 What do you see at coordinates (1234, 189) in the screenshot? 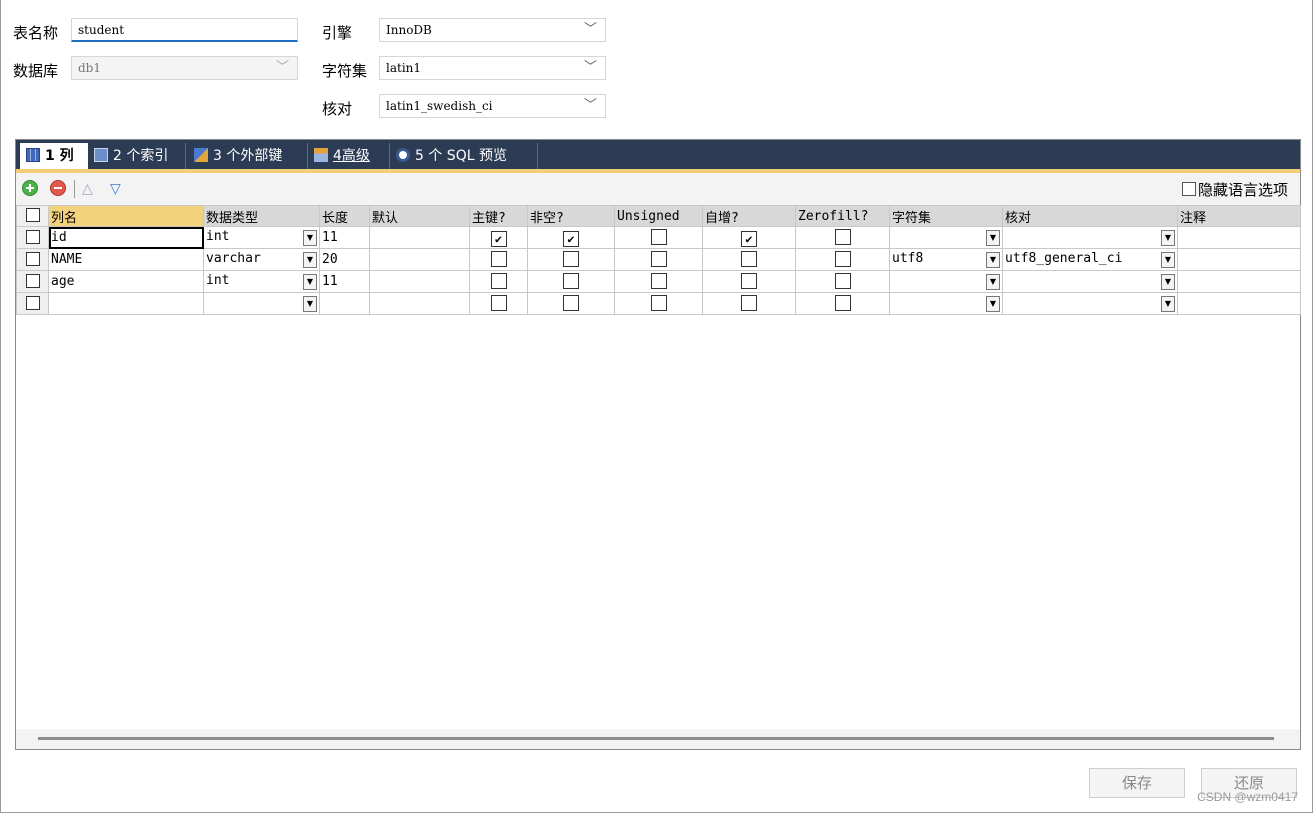
I see `hide-language-options-checkbox: 隐藏语言选项` at bounding box center [1234, 189].